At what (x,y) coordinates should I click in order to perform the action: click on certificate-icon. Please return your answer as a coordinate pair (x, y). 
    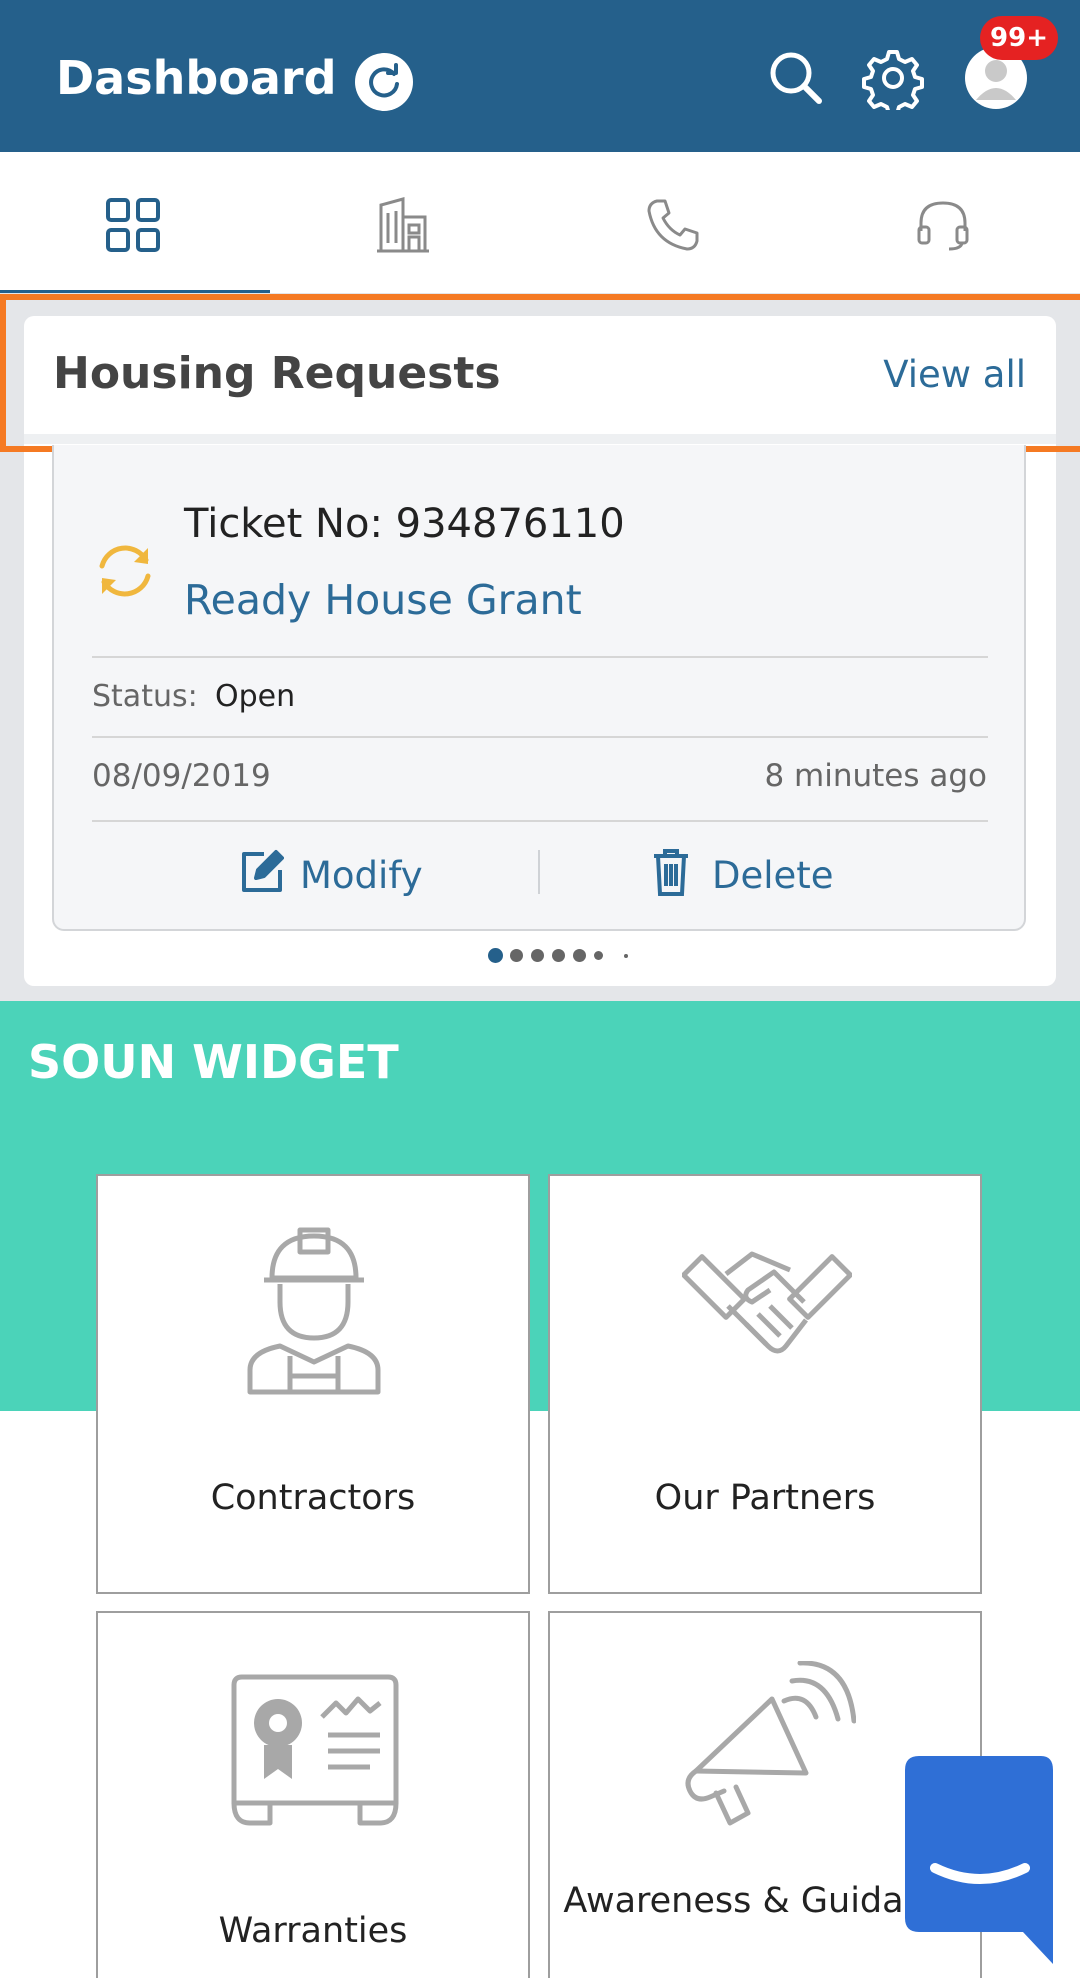
    Looking at the image, I should click on (315, 1750).